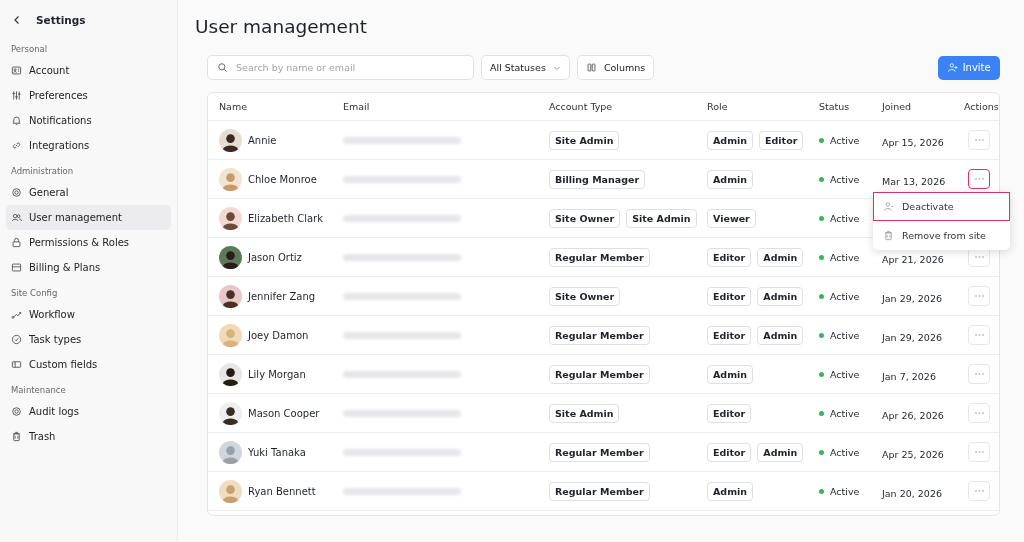  What do you see at coordinates (941, 206) in the screenshot?
I see `menu-item: Deactivate` at bounding box center [941, 206].